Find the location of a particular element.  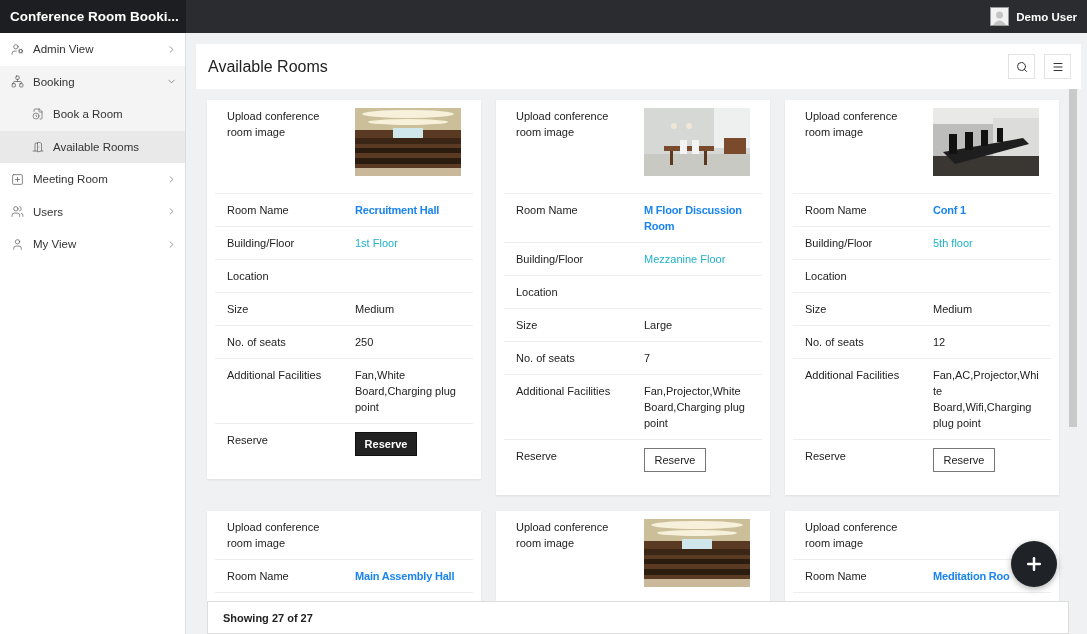

field-value: Fan,White Board,Charging plug point is located at coordinates (406, 391).